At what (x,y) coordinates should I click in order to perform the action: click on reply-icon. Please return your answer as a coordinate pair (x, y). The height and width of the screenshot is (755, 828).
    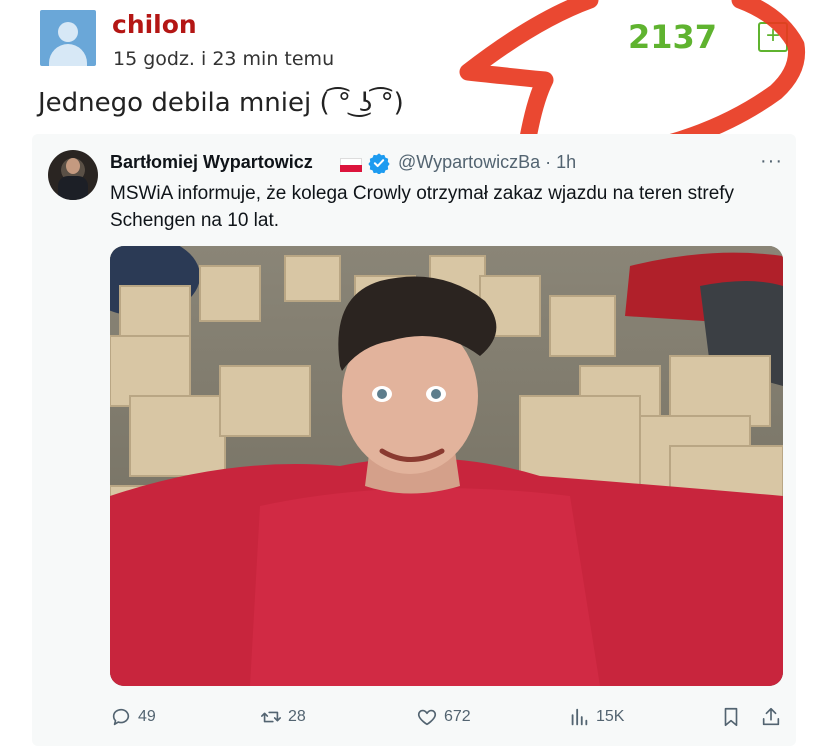
    Looking at the image, I should click on (121, 717).